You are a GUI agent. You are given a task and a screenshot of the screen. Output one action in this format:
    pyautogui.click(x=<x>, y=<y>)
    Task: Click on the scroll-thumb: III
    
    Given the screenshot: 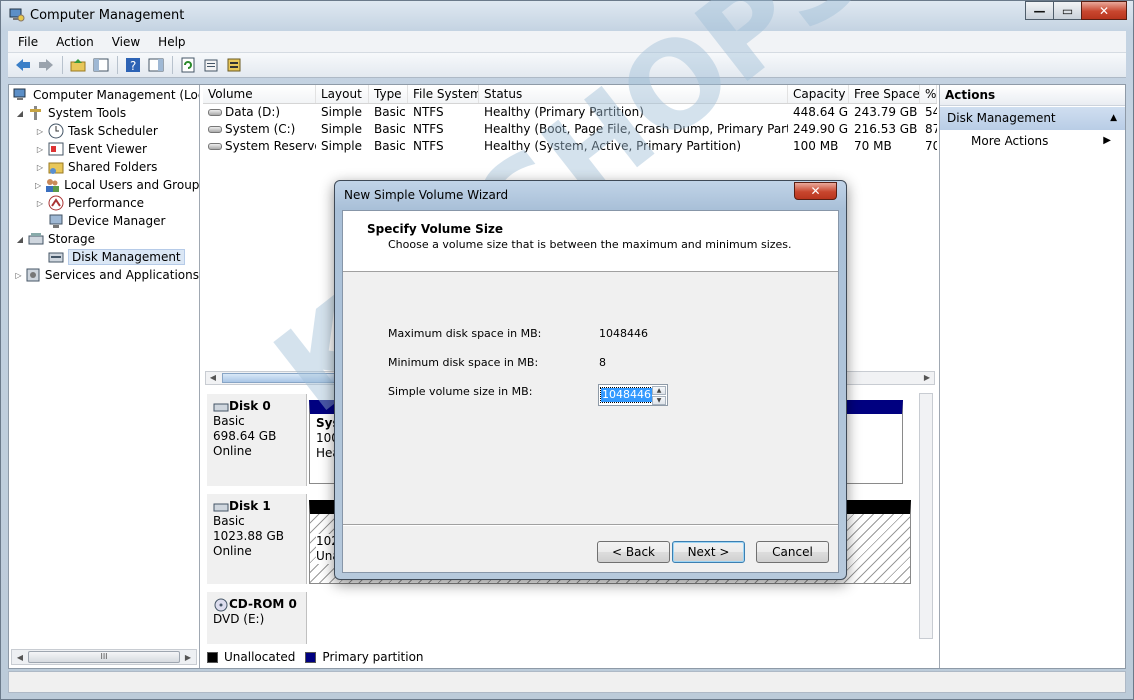 What is the action you would take?
    pyautogui.click(x=104, y=657)
    